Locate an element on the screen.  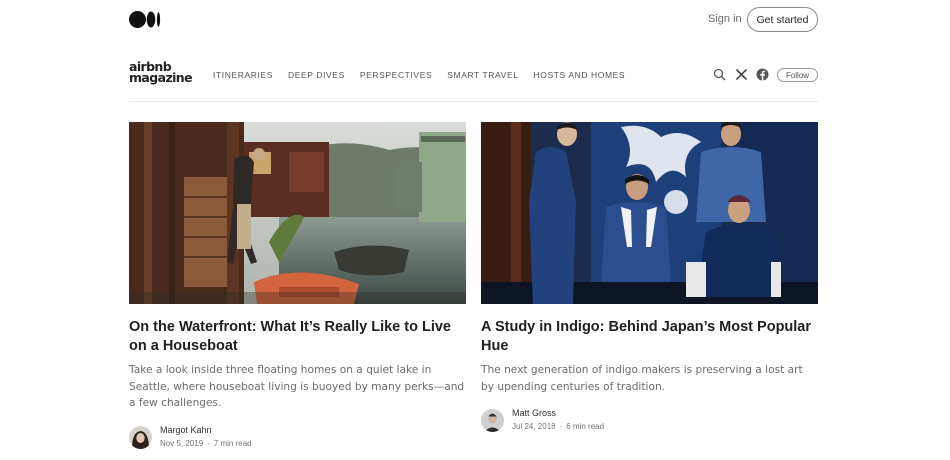
article-meta: Nov 5, 2019 · 7 min read is located at coordinates (206, 443).